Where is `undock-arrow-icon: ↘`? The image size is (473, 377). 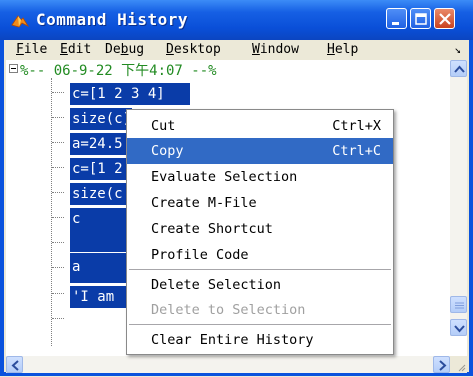 undock-arrow-icon: ↘ is located at coordinates (457, 49).